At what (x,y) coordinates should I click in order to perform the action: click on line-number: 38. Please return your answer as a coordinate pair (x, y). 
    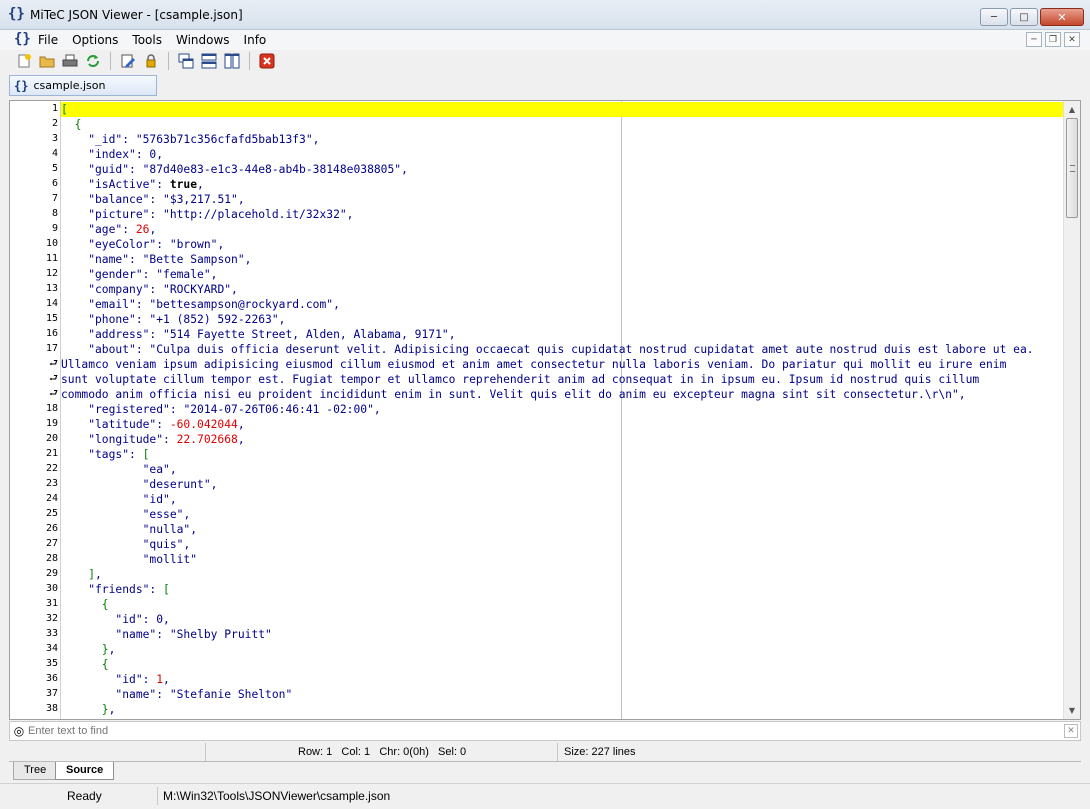
    Looking at the image, I should click on (51, 708).